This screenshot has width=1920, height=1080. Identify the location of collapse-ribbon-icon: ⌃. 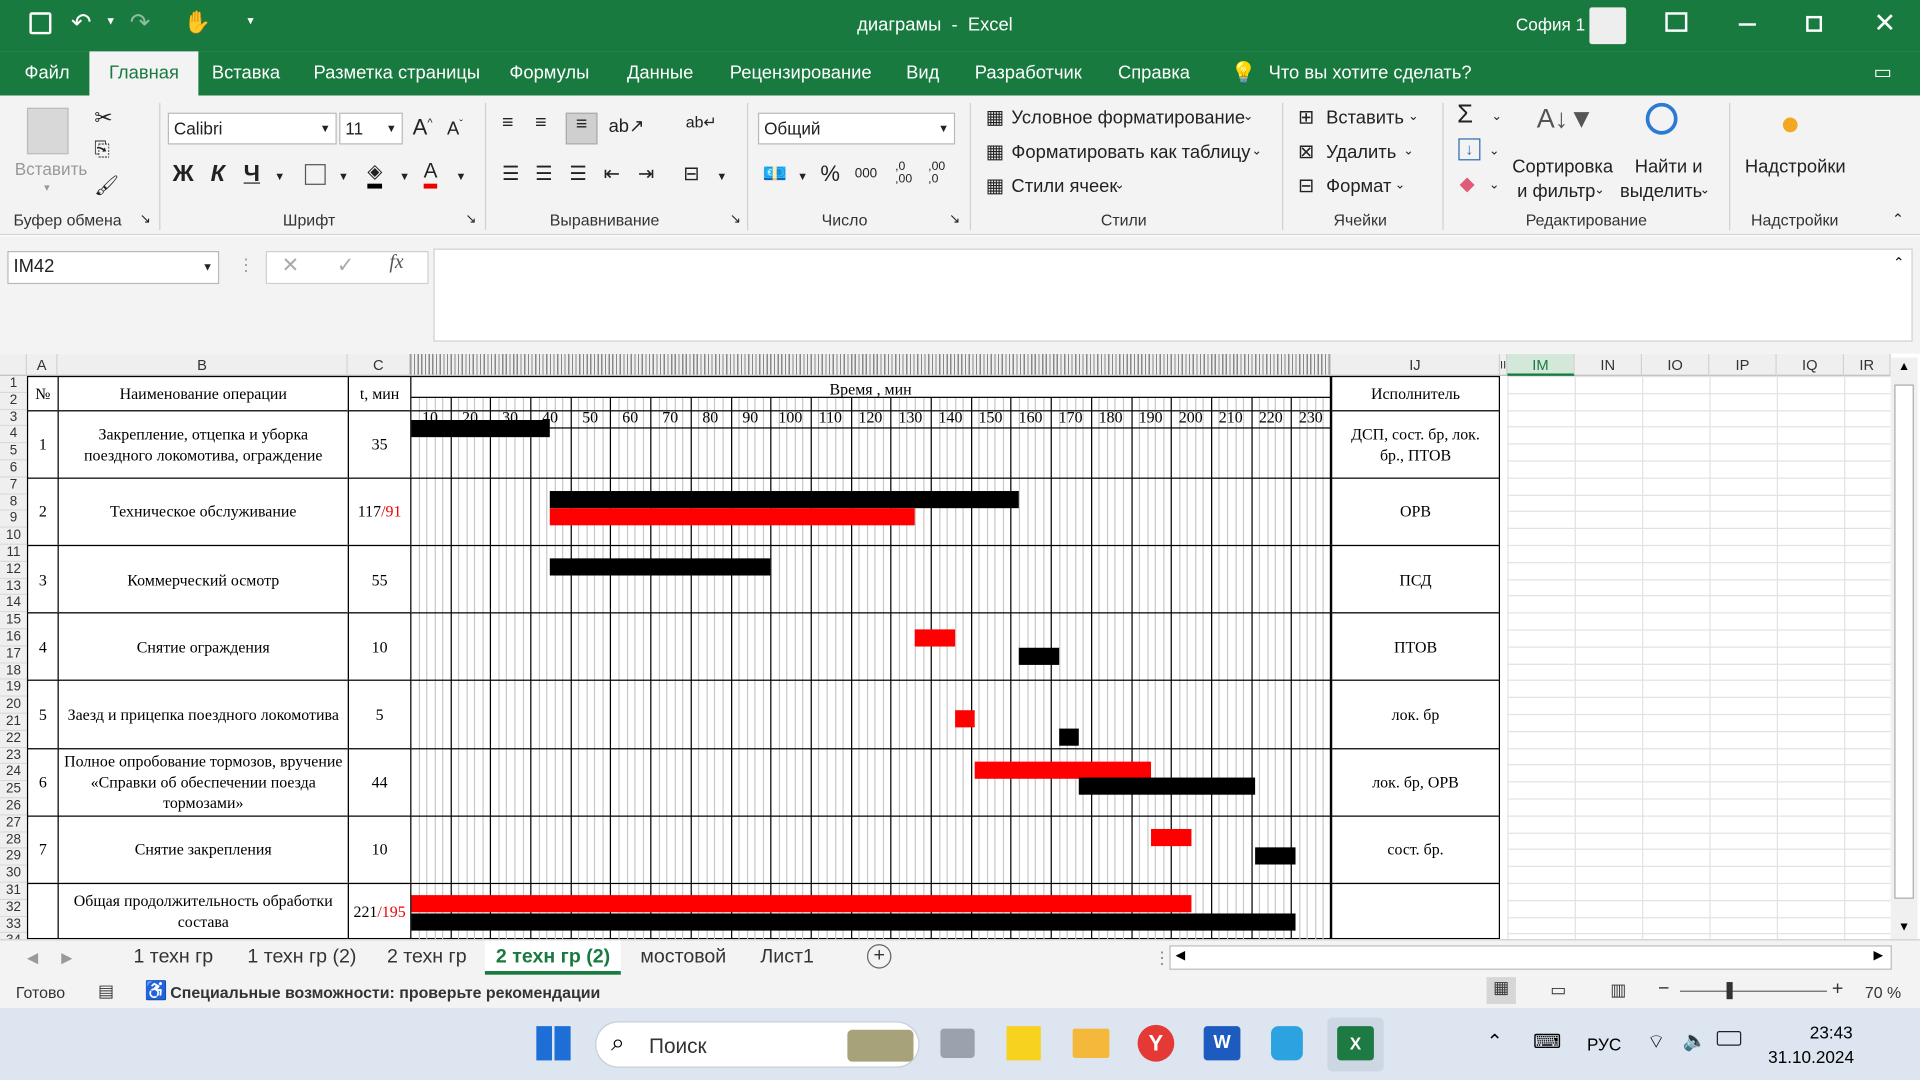
(1898, 219).